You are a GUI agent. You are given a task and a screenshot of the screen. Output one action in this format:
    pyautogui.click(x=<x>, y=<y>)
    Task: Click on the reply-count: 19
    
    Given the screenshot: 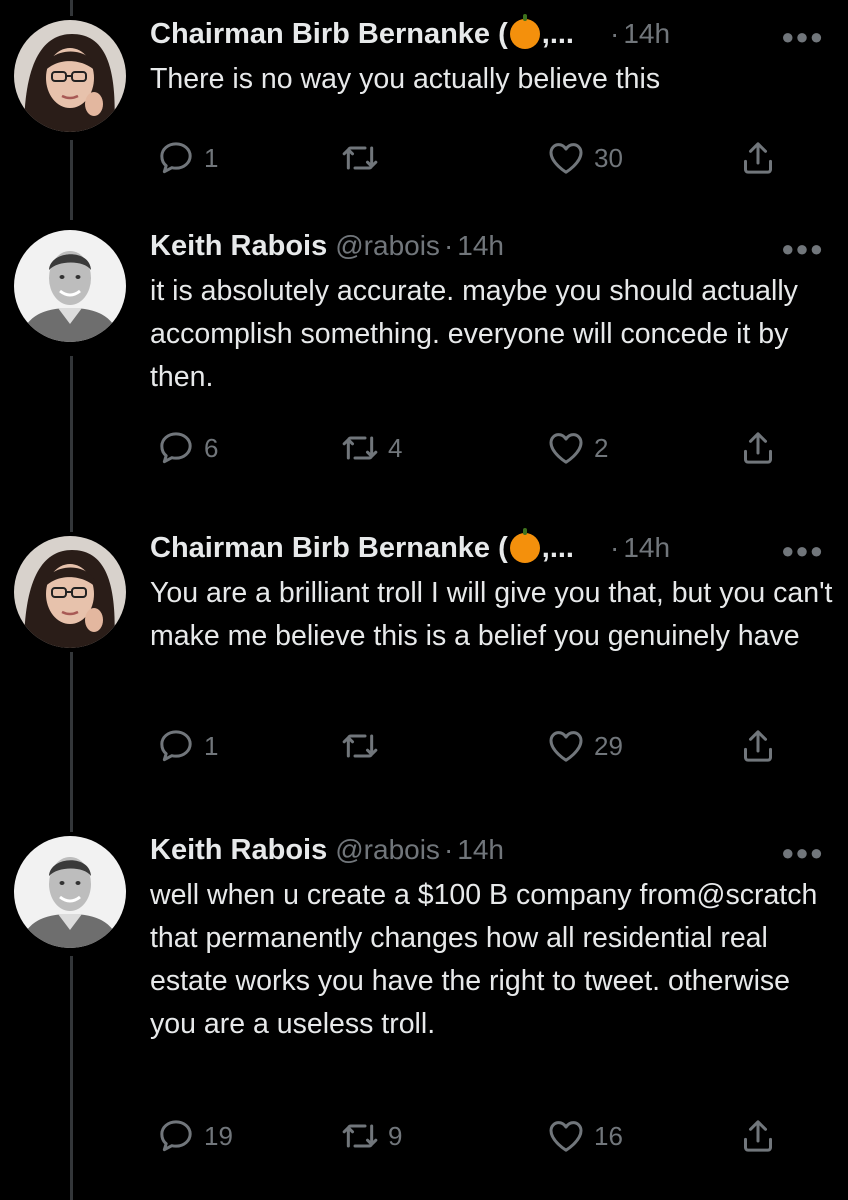 What is the action you would take?
    pyautogui.click(x=218, y=1135)
    